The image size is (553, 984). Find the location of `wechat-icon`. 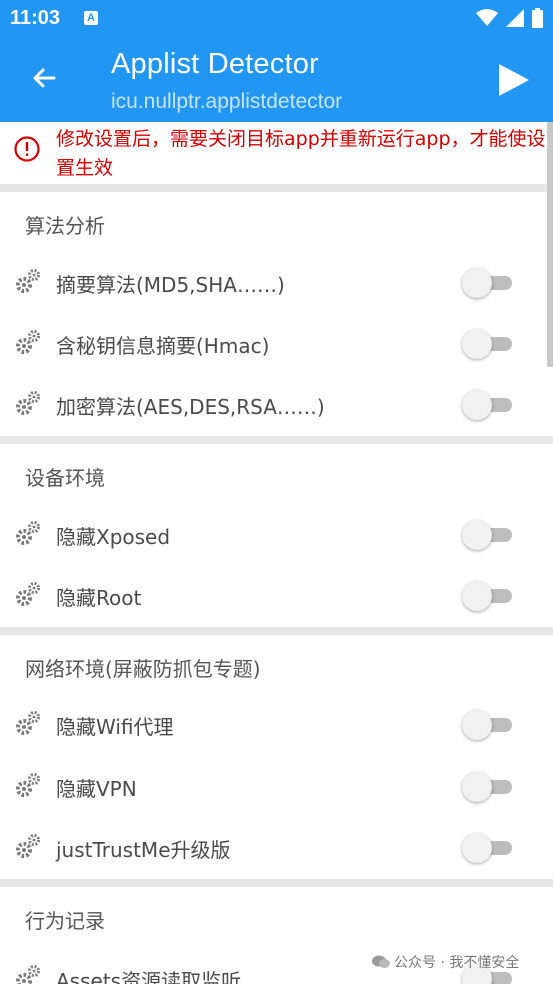

wechat-icon is located at coordinates (381, 961).